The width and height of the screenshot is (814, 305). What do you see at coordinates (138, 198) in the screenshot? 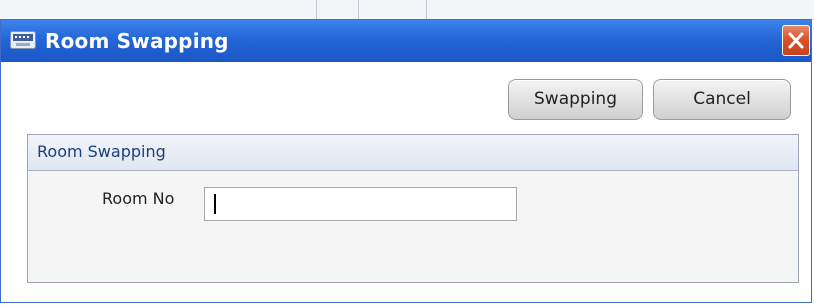
I see `room-no-label: Room No` at bounding box center [138, 198].